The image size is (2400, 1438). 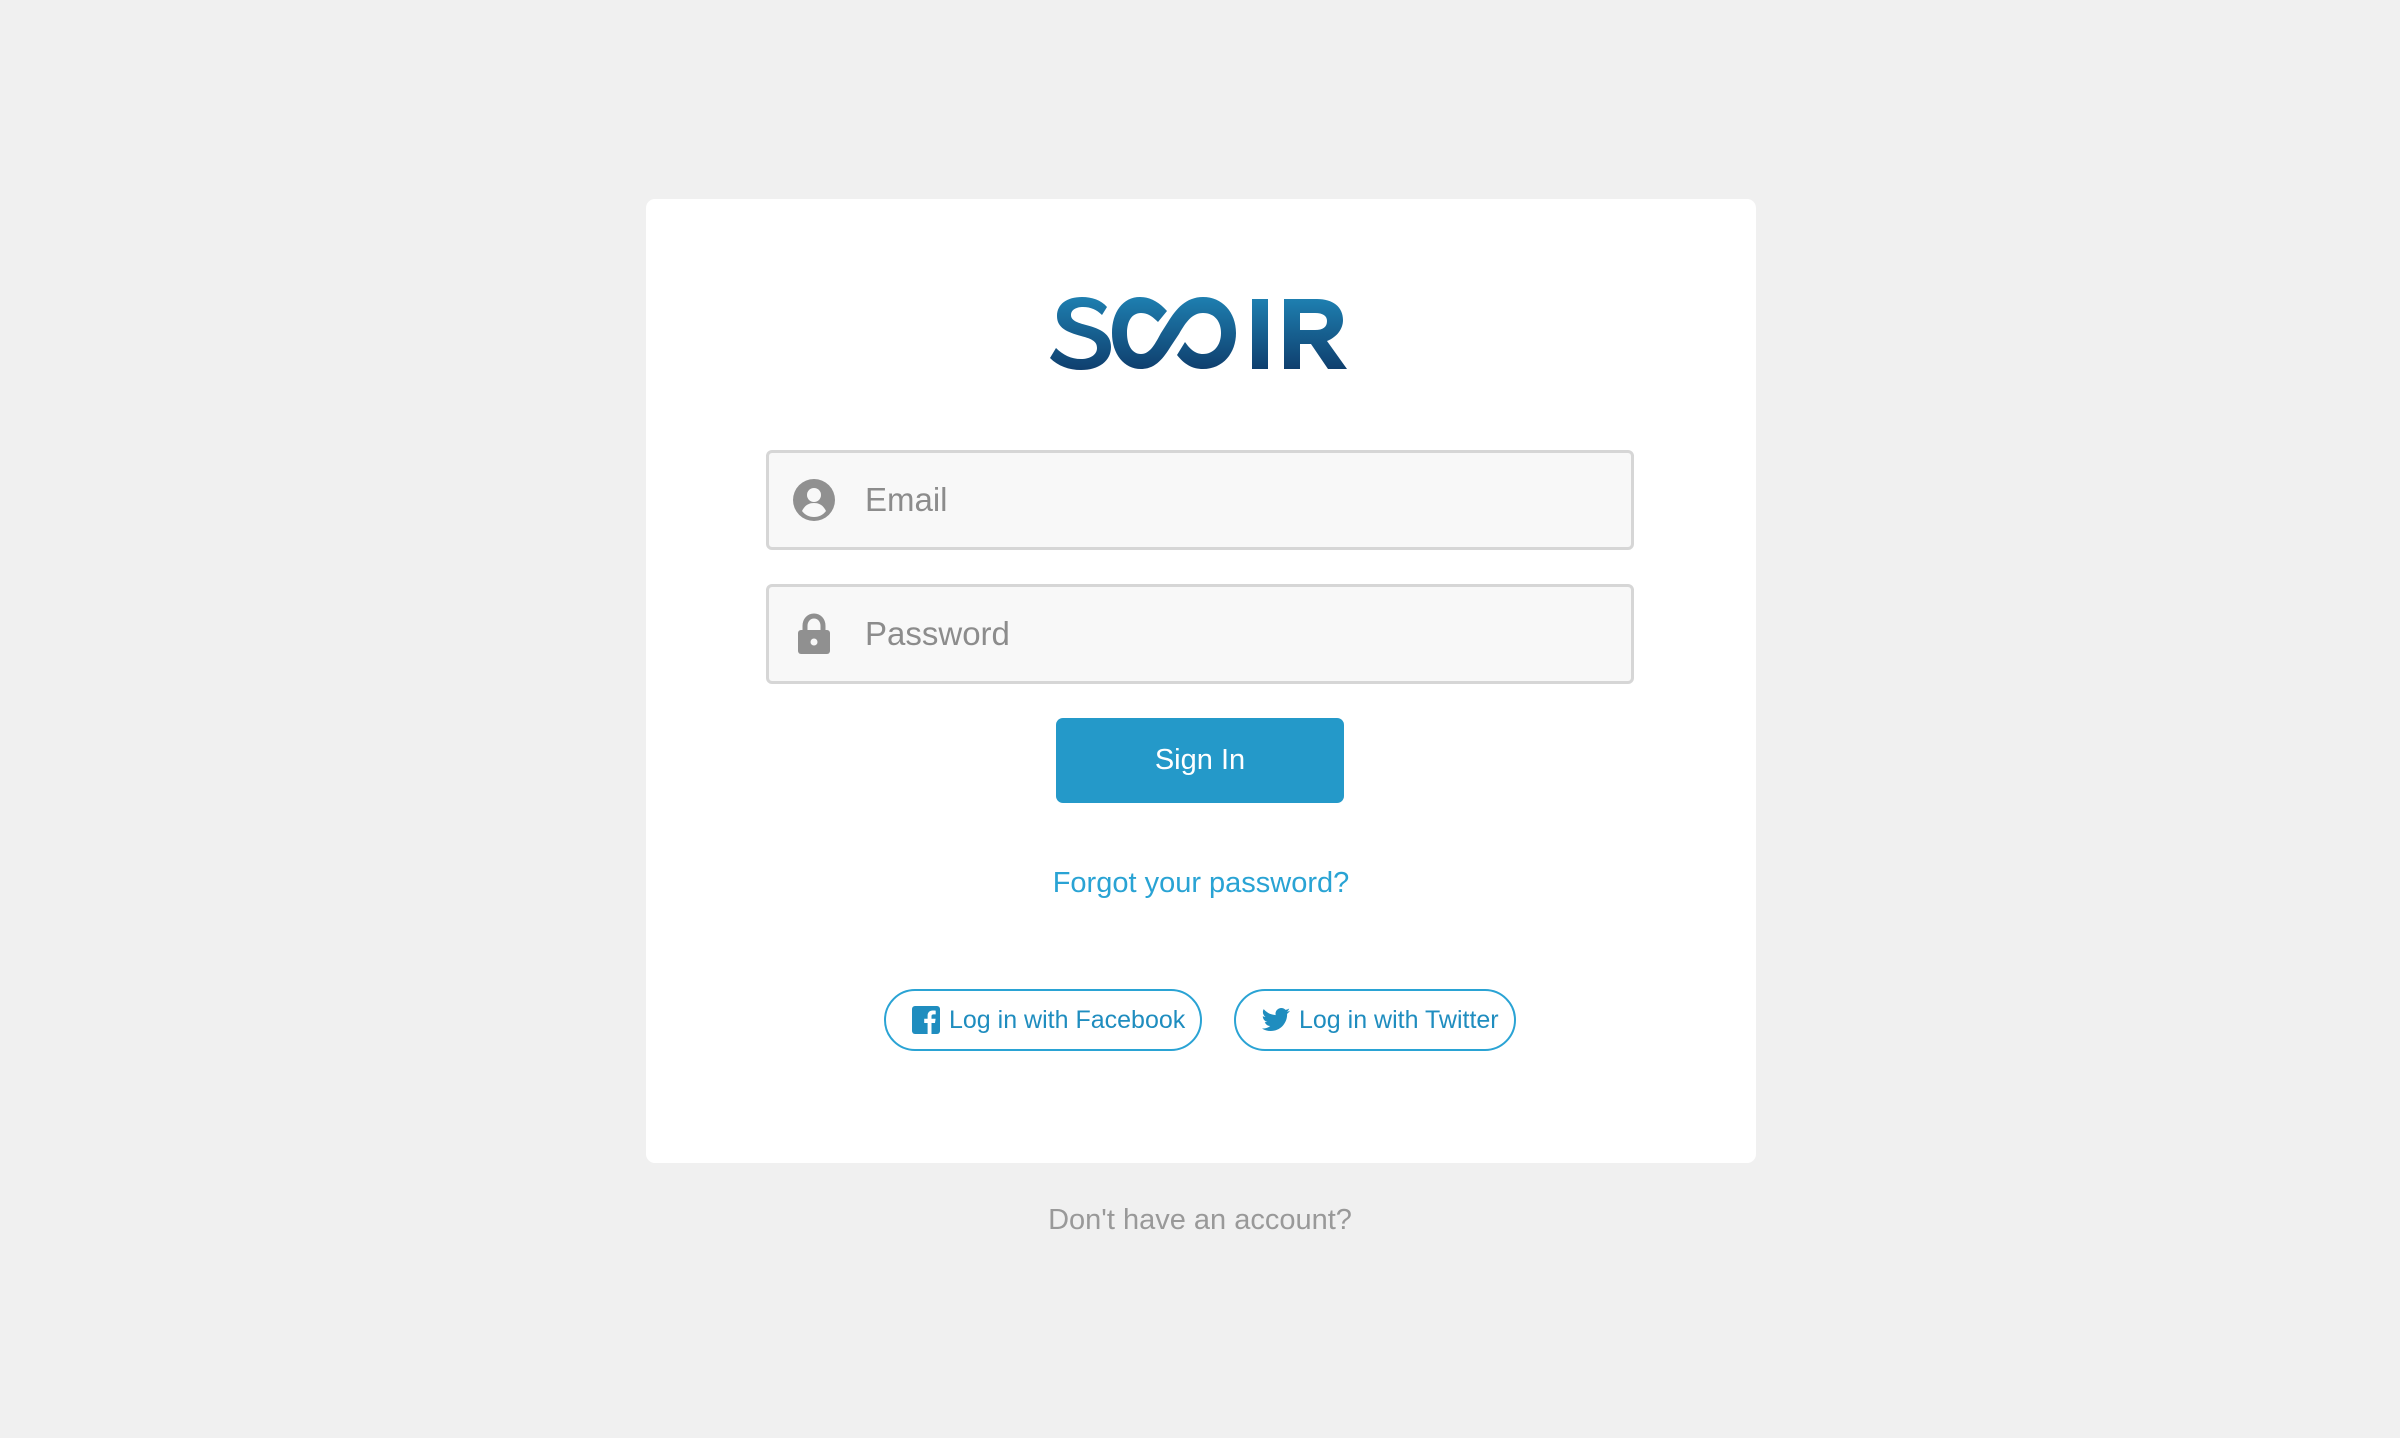 I want to click on signup-link: Don't have an account?, so click(x=1200, y=1220).